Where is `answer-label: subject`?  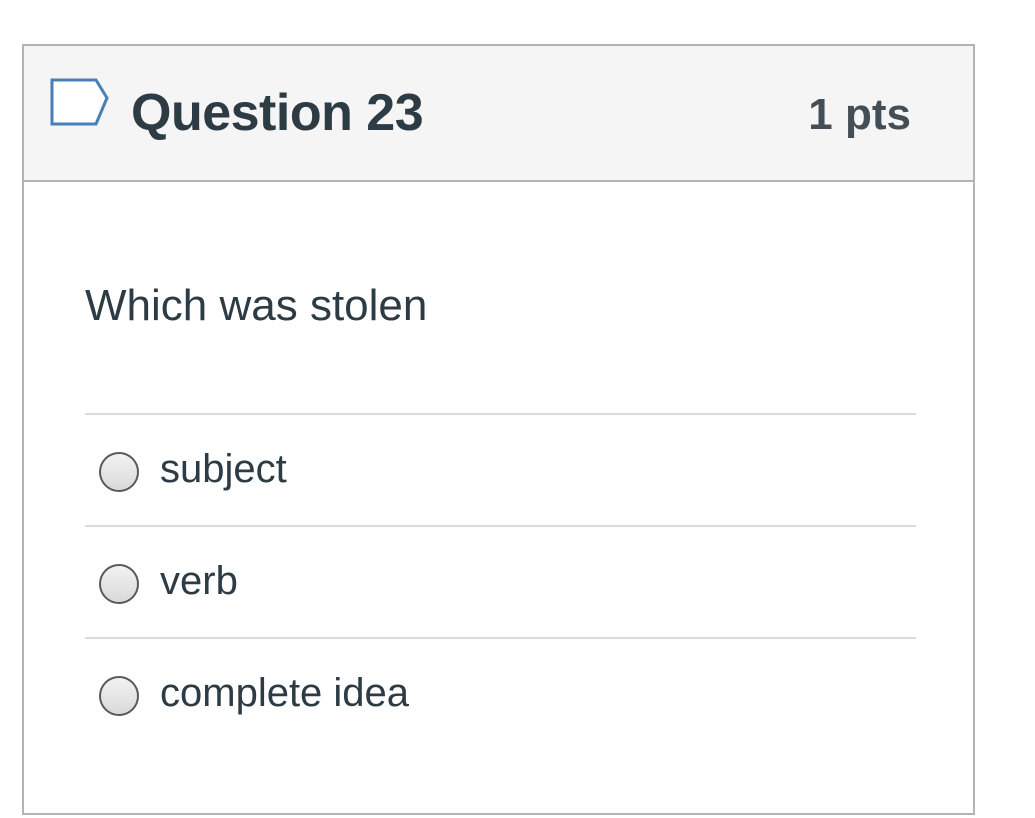 answer-label: subject is located at coordinates (223, 469).